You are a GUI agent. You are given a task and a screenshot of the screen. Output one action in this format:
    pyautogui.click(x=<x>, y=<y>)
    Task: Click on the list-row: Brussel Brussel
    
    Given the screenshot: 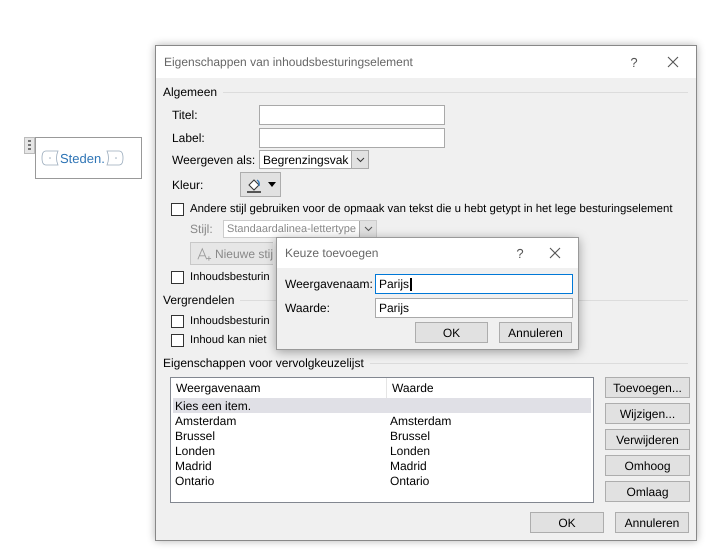 What is the action you would take?
    pyautogui.click(x=382, y=435)
    